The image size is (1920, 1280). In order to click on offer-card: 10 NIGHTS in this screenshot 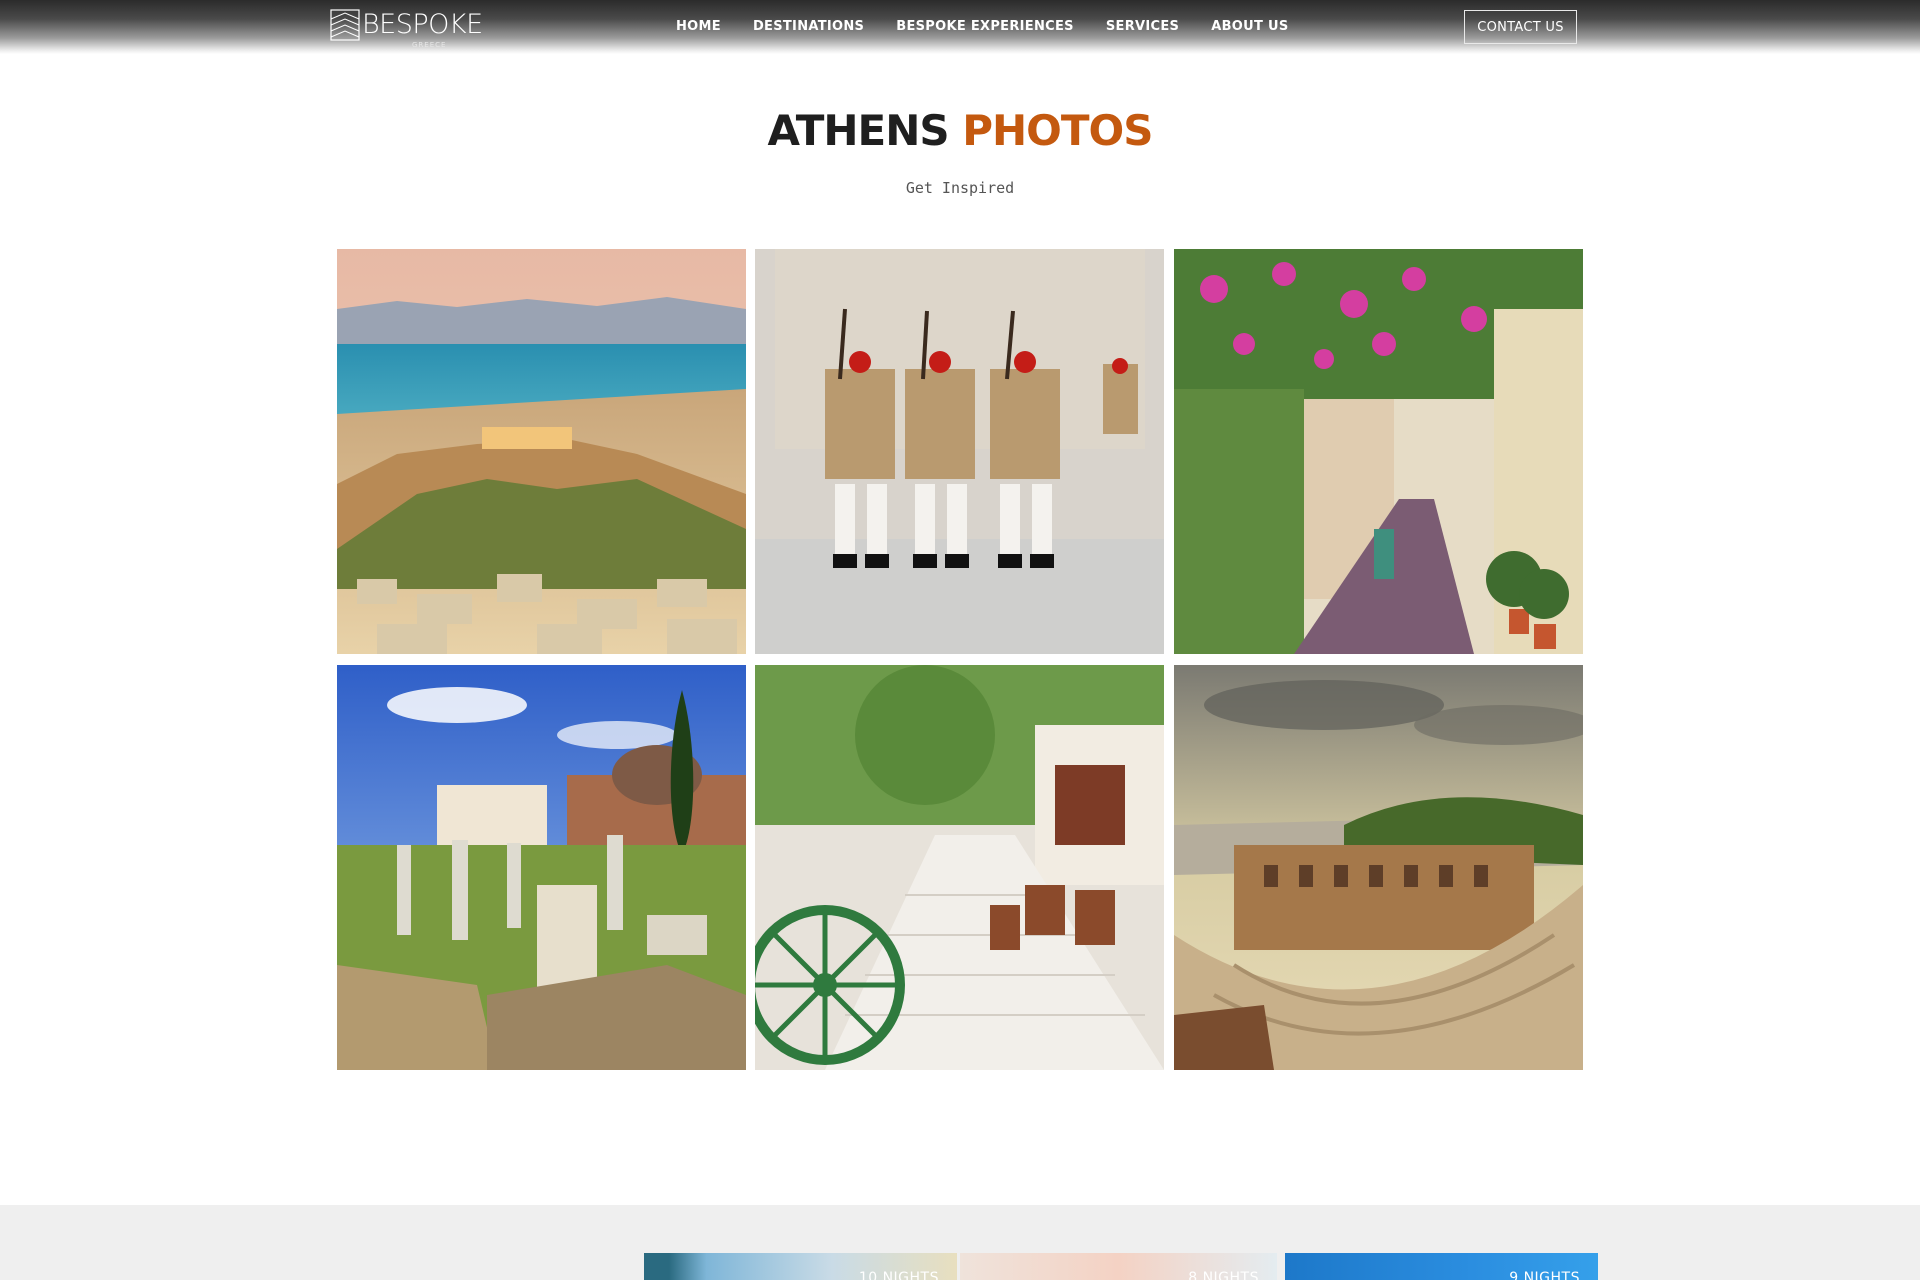, I will do `click(800, 1266)`.